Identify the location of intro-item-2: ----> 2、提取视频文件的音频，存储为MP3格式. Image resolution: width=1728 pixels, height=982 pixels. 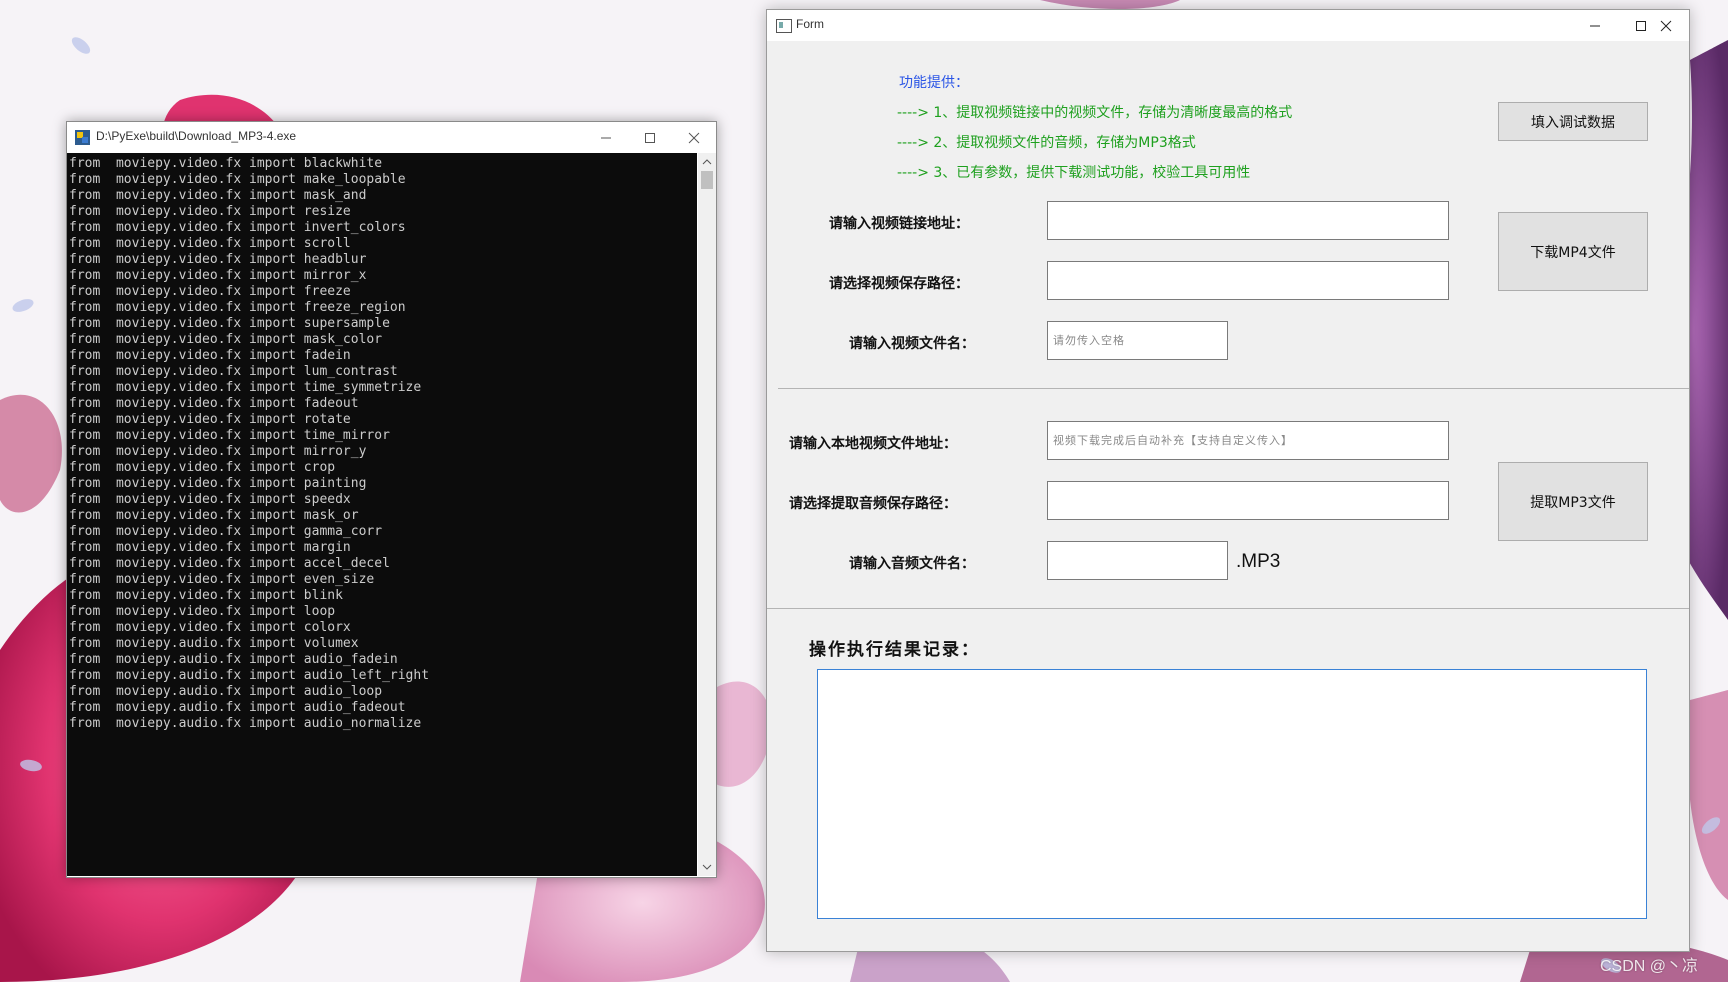
(1046, 143).